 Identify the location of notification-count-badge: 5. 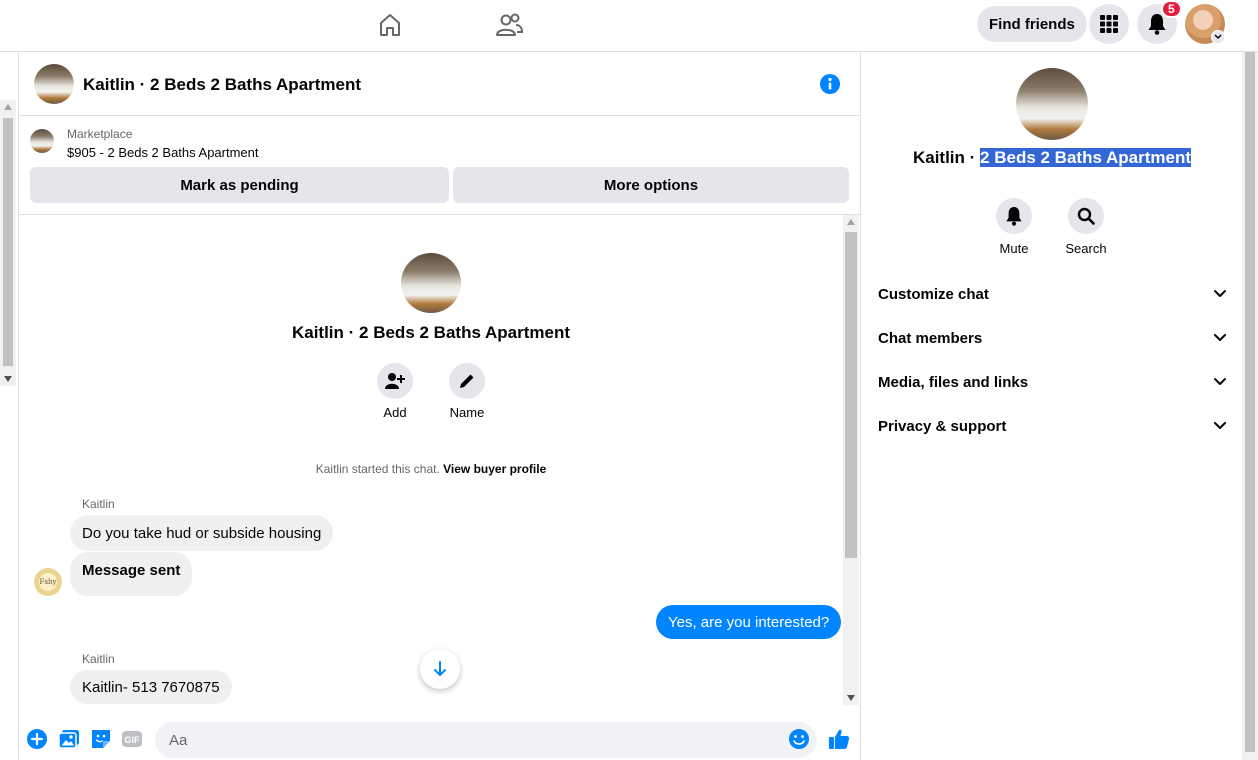
(1171, 9).